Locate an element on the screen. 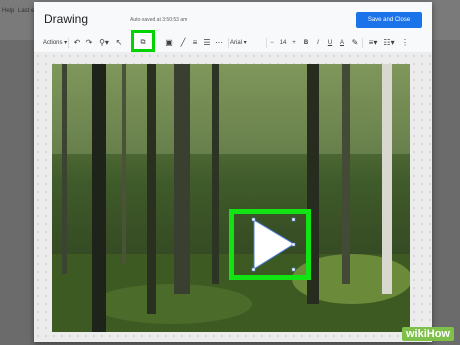  actions-menu: Actions ▾ is located at coordinates (55, 43).